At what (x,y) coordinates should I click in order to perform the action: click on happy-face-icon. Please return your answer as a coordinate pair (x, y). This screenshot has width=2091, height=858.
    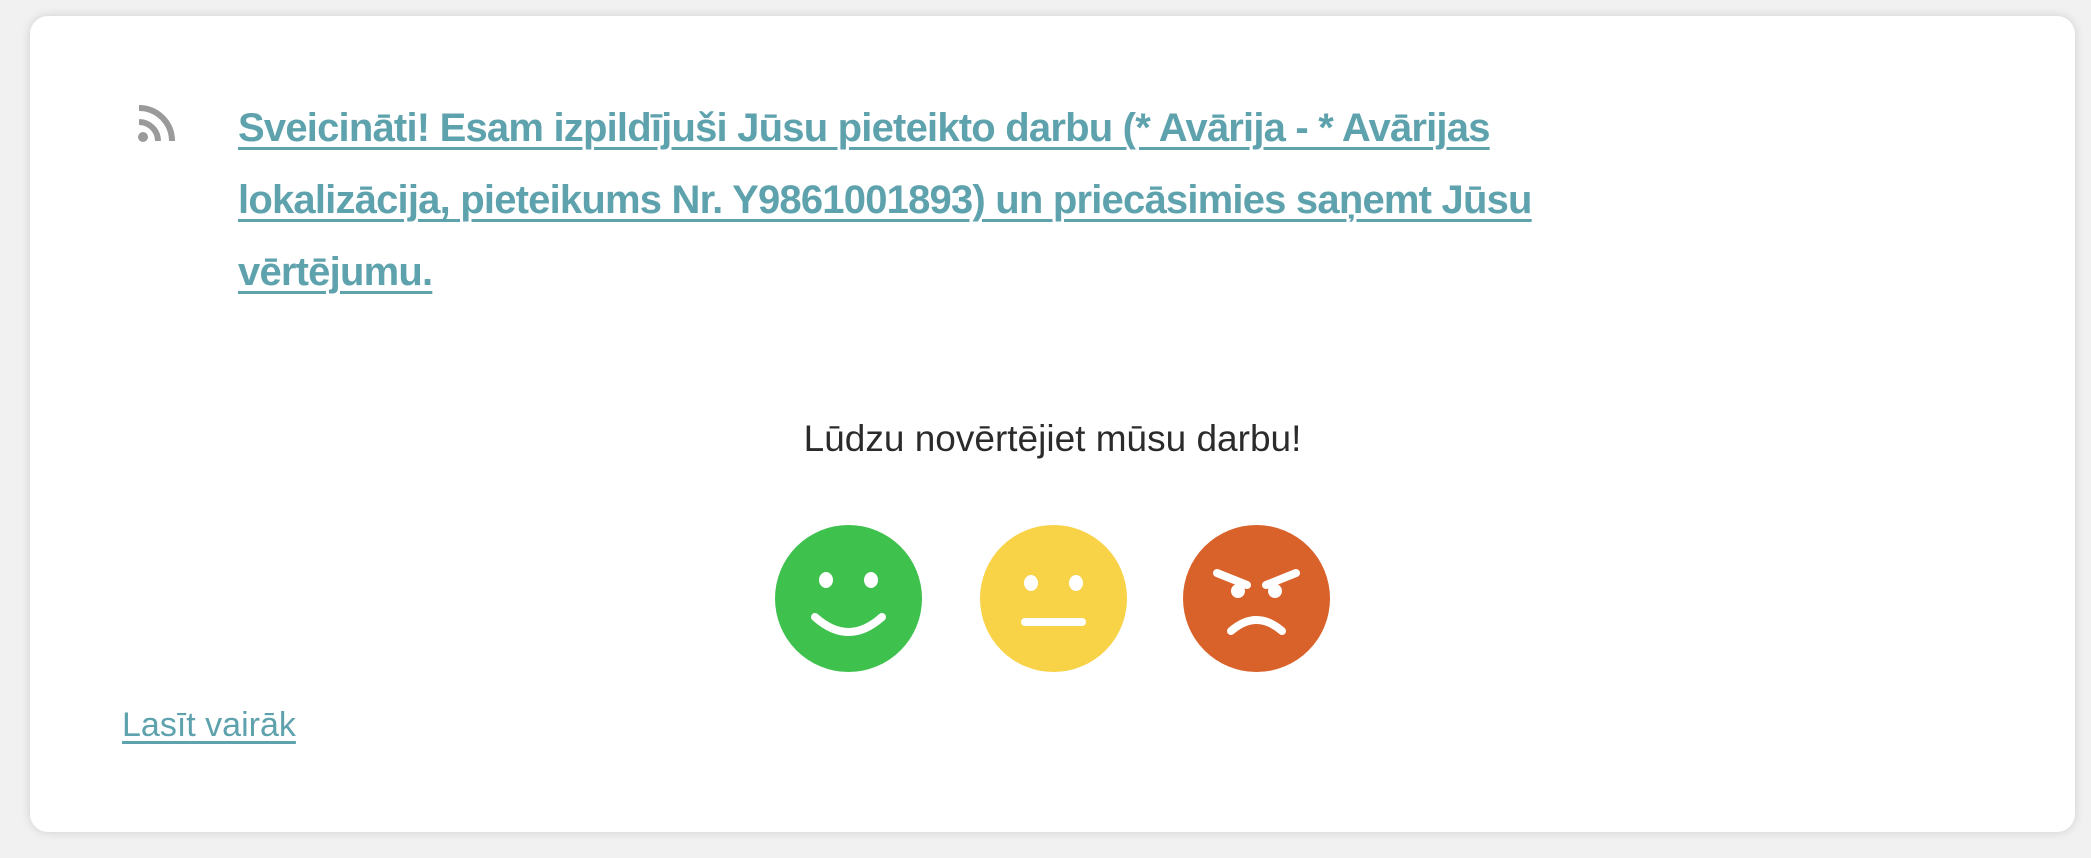
    Looking at the image, I should click on (848, 598).